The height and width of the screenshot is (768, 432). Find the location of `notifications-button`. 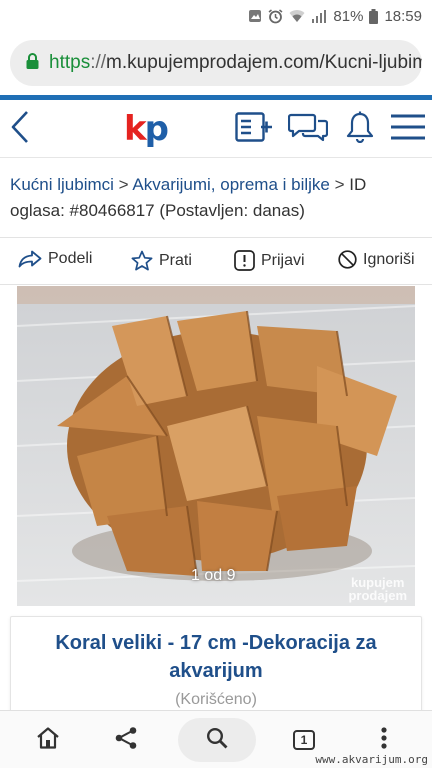

notifications-button is located at coordinates (360, 129).